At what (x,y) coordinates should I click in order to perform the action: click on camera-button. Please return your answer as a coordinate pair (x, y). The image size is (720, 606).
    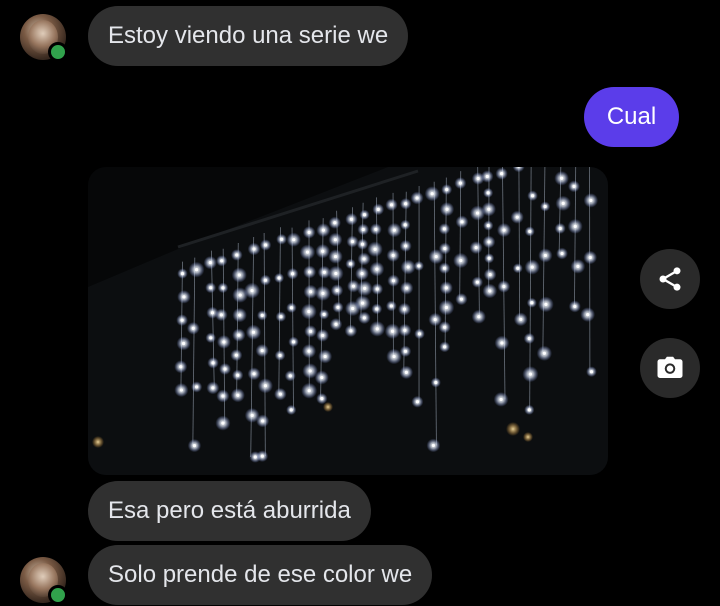
    Looking at the image, I should click on (670, 368).